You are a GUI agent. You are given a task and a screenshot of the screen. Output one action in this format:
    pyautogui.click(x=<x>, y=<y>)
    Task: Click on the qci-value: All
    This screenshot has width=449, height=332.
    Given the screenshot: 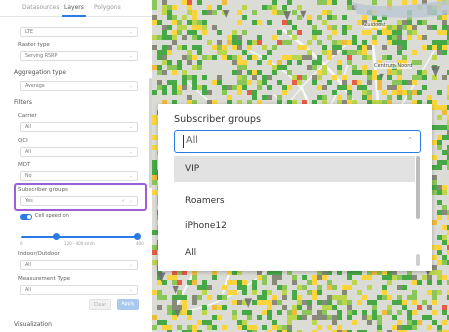 What is the action you would take?
    pyautogui.click(x=28, y=152)
    